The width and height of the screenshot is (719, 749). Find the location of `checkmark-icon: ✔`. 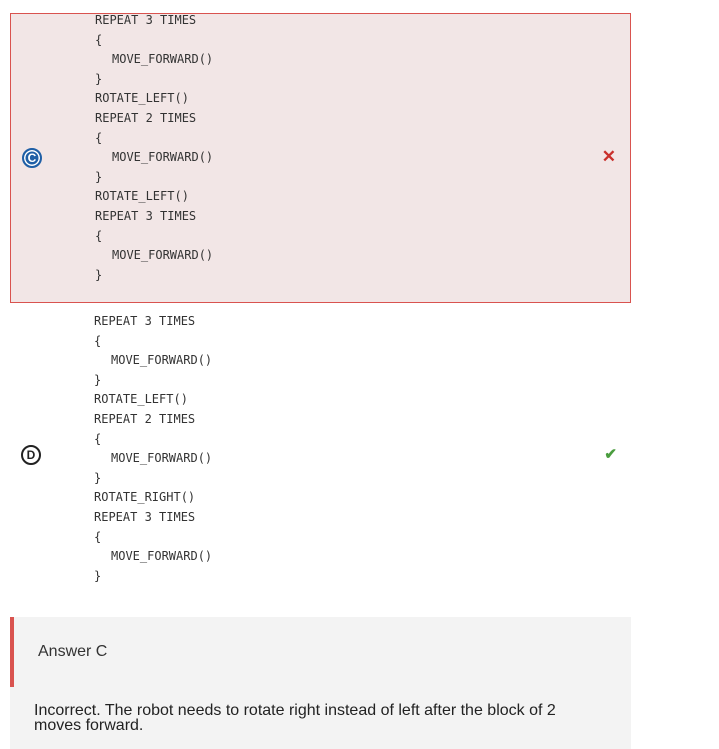

checkmark-icon: ✔ is located at coordinates (610, 454).